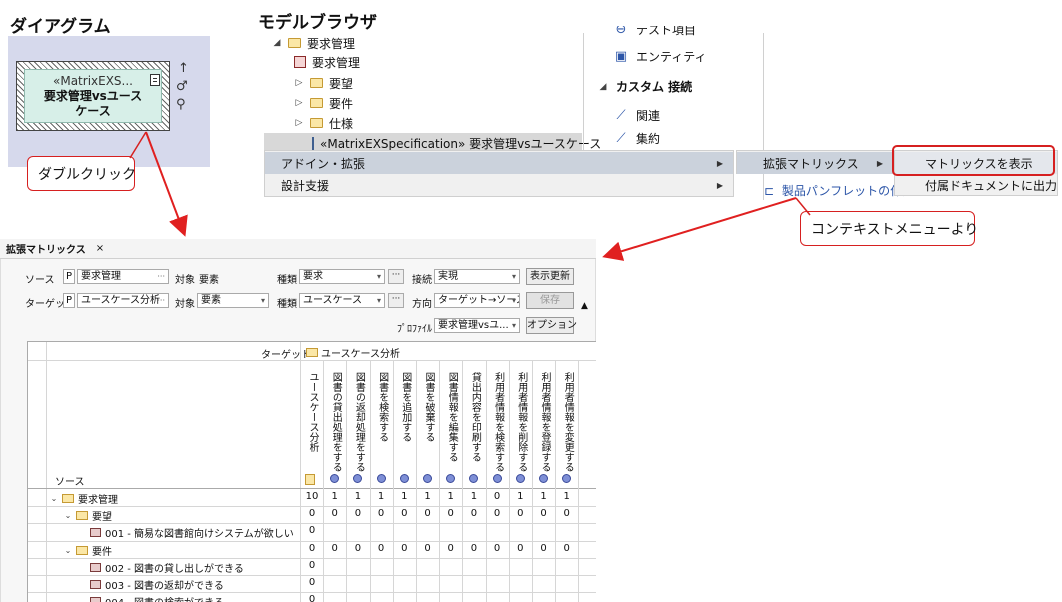 Image resolution: width=1062 pixels, height=602 pixels. What do you see at coordinates (396, 276) in the screenshot?
I see `source-kind-browse-button: ···` at bounding box center [396, 276].